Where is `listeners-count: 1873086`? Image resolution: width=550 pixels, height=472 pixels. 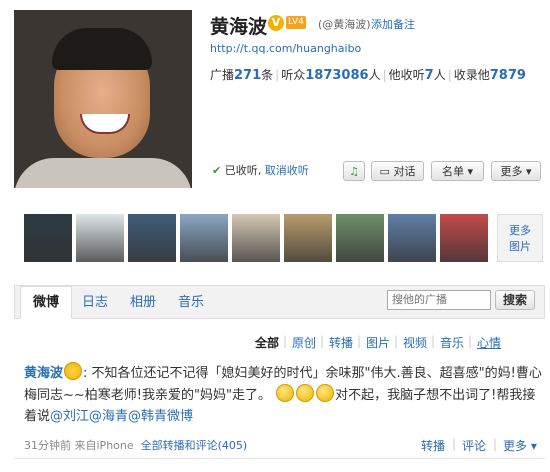 listeners-count: 1873086 is located at coordinates (336, 75).